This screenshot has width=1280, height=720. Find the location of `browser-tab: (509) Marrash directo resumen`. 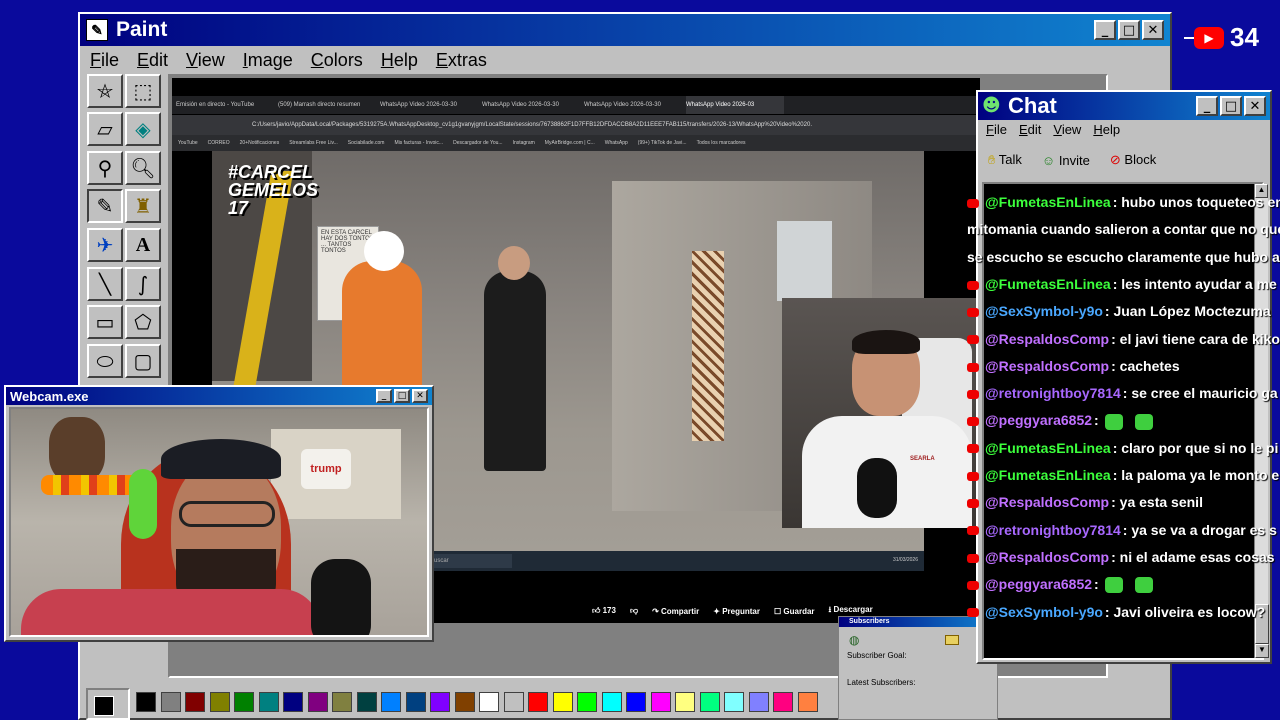

browser-tab: (509) Marrash directo resumen is located at coordinates (327, 105).